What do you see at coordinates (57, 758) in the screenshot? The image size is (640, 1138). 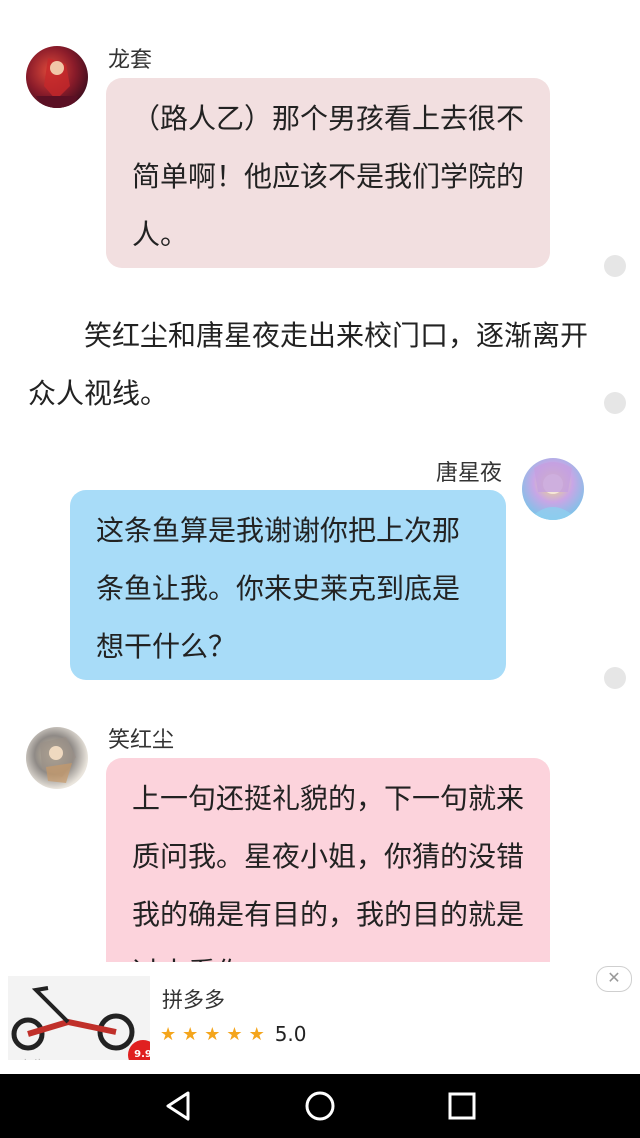 I see `avatar-xiaohongchen` at bounding box center [57, 758].